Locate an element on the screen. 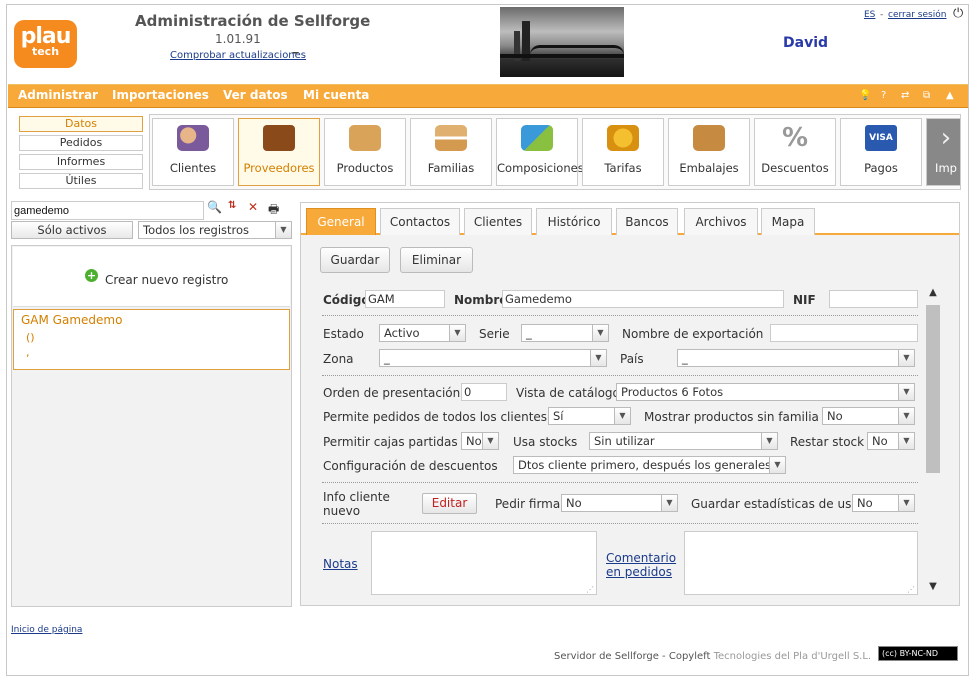 This screenshot has height=681, width=975. updates-icon: 🗕 is located at coordinates (295, 53).